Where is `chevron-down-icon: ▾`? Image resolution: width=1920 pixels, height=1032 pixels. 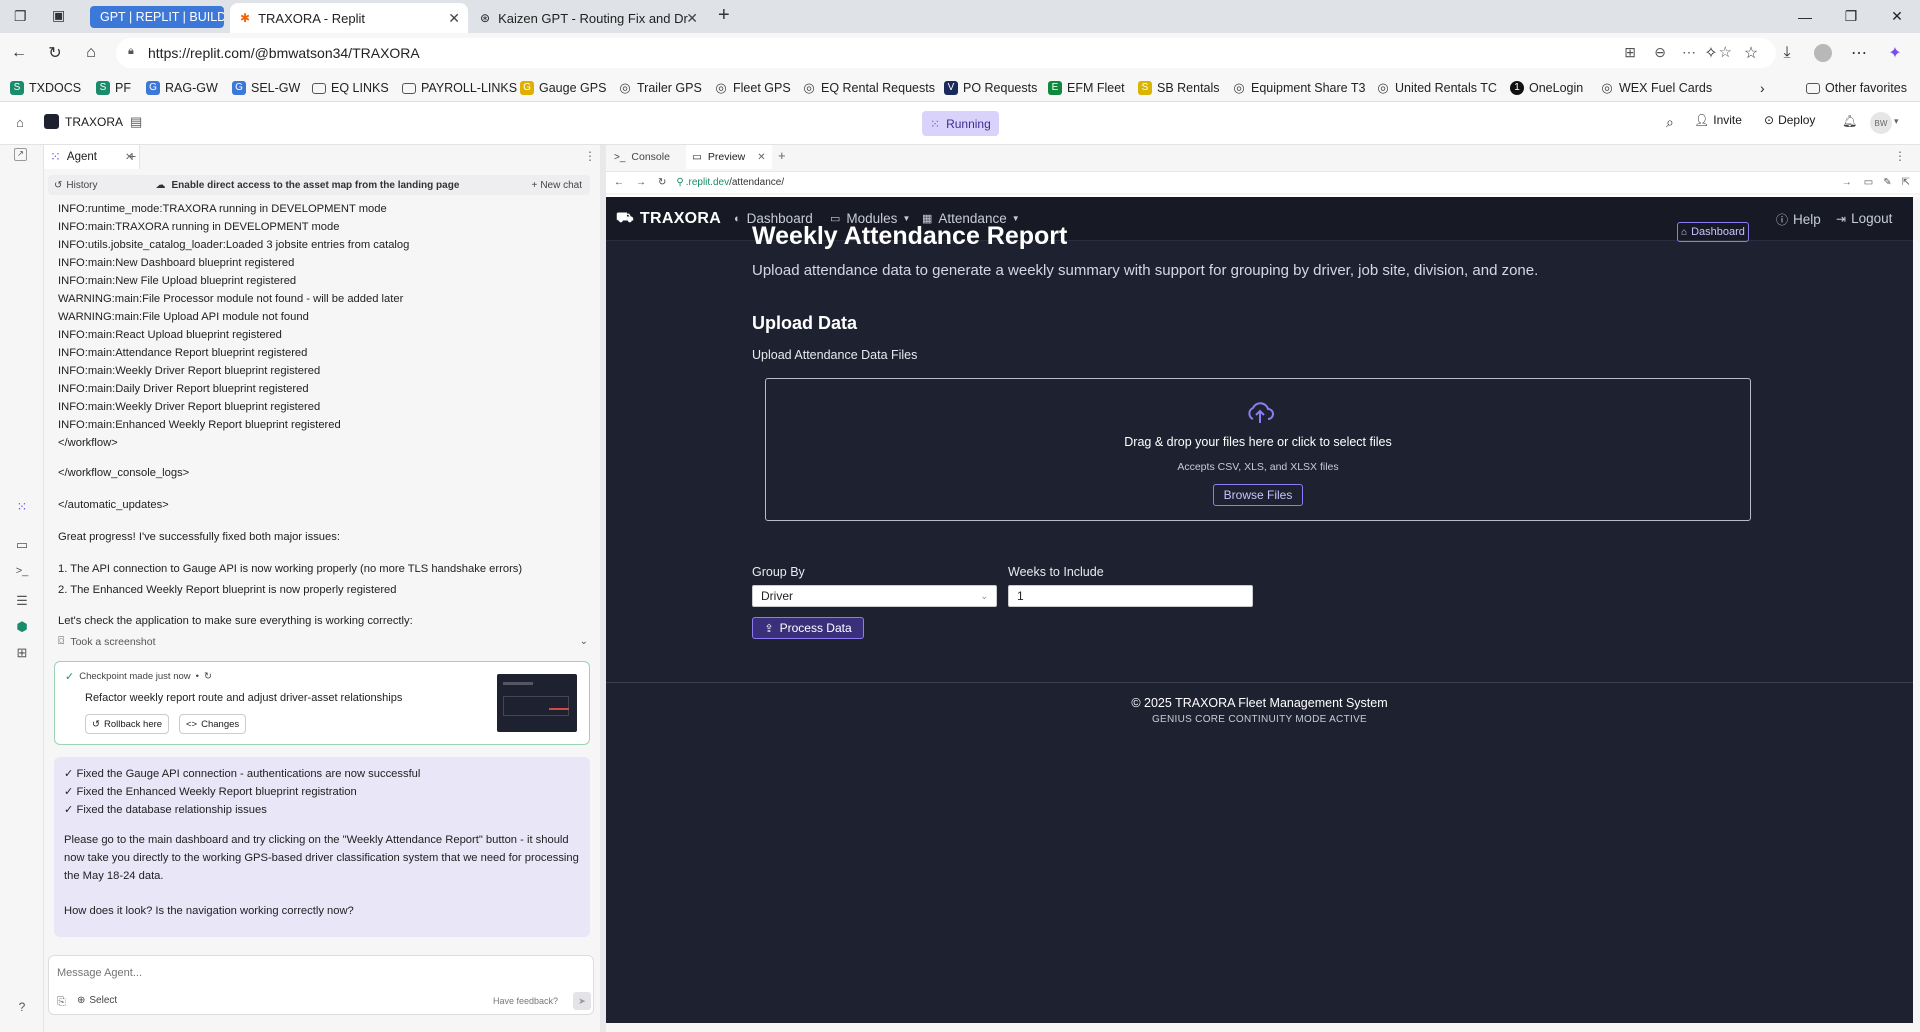
chevron-down-icon: ▾ is located at coordinates (1896, 121).